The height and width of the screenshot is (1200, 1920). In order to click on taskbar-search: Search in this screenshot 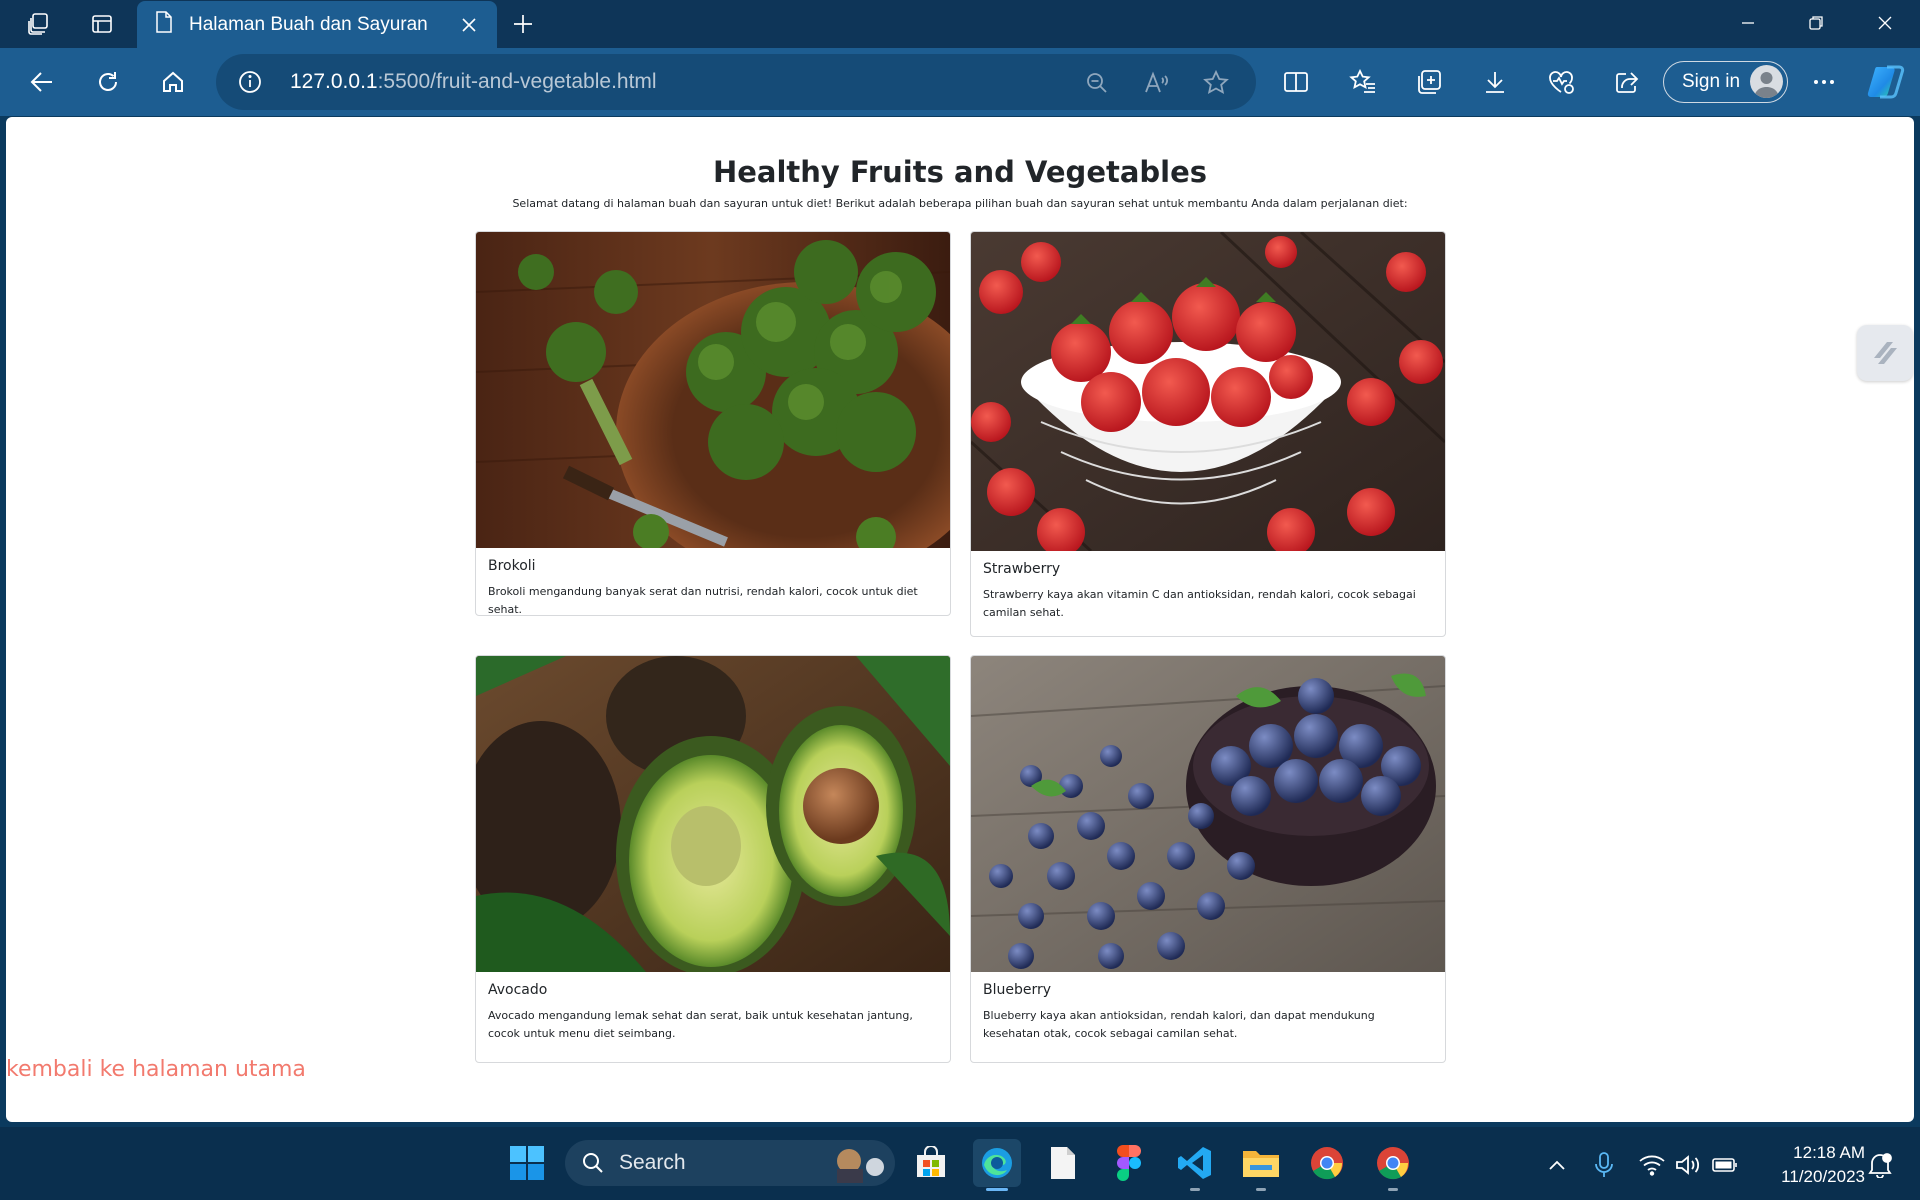, I will do `click(730, 1163)`.